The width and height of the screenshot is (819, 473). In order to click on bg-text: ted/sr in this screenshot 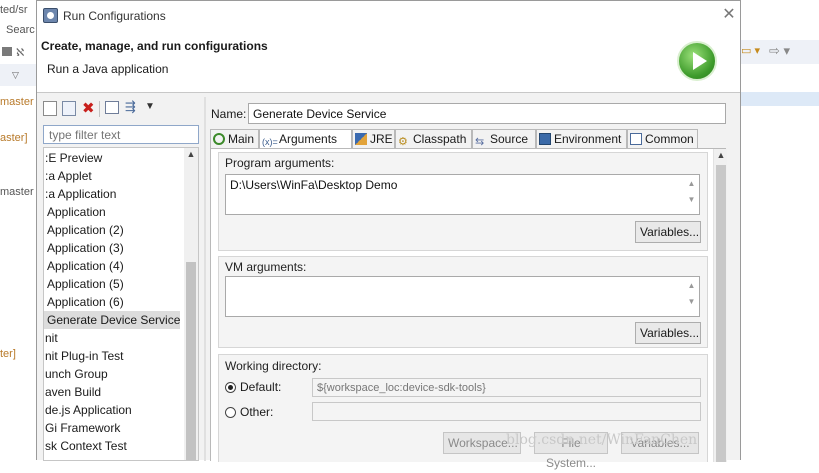, I will do `click(14, 10)`.